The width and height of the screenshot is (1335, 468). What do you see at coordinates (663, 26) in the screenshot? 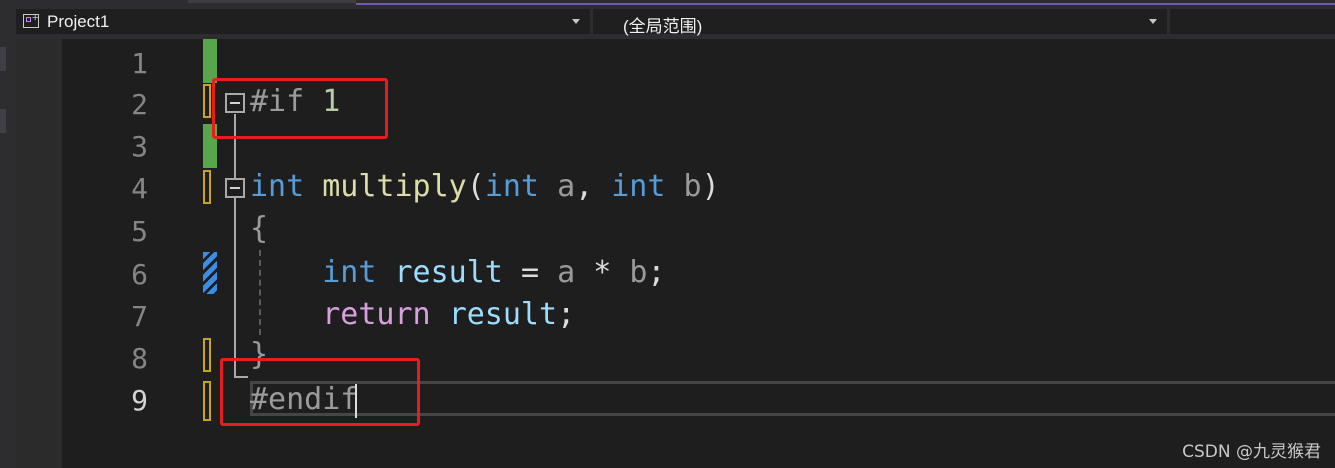
I see `scope-combo-label: (全局范围)` at bounding box center [663, 26].